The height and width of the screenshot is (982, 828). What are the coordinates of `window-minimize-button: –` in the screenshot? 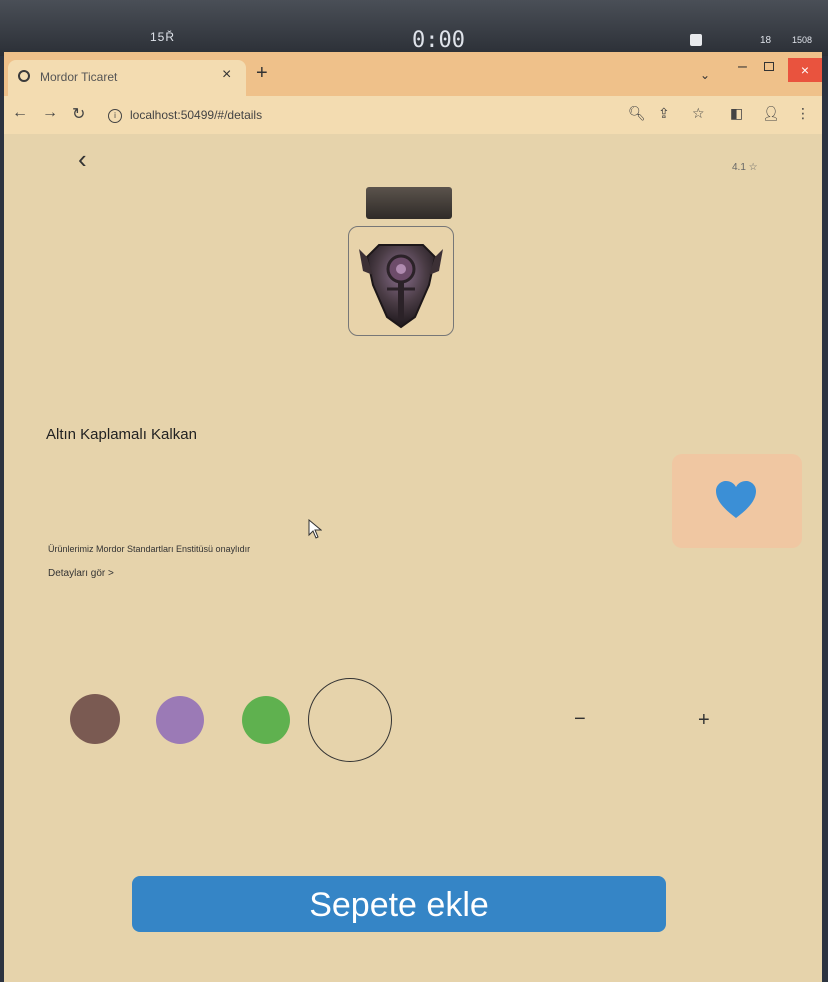 It's located at (742, 67).